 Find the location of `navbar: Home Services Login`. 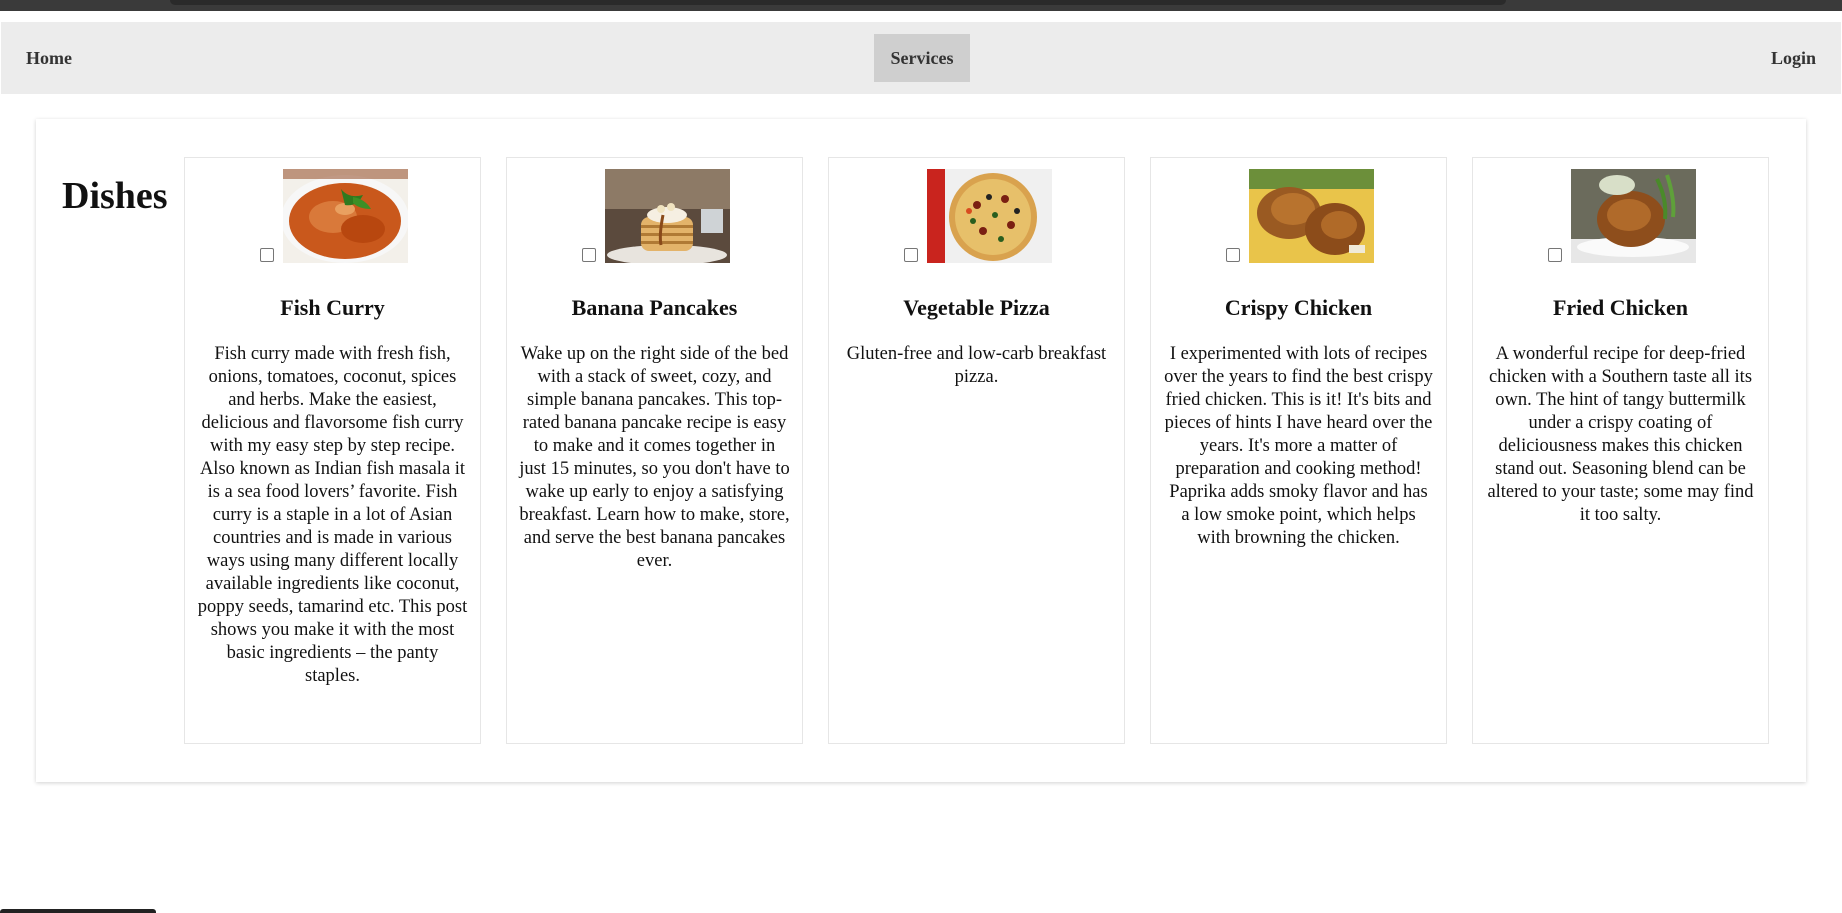

navbar: Home Services Login is located at coordinates (921, 58).